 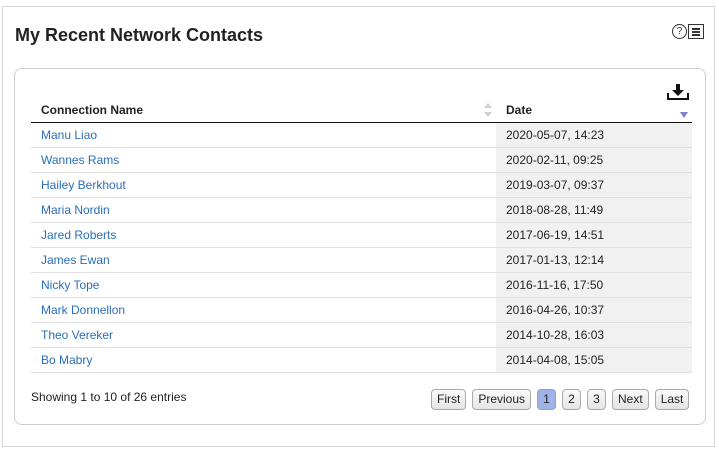 What do you see at coordinates (594, 135) in the screenshot?
I see `date-cell: 2020-05-07, 14:23` at bounding box center [594, 135].